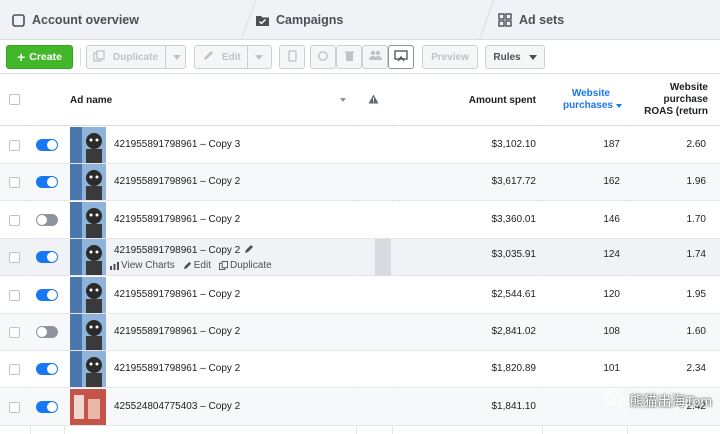 The width and height of the screenshot is (720, 434). I want to click on select-all-checkbox, so click(14, 99).